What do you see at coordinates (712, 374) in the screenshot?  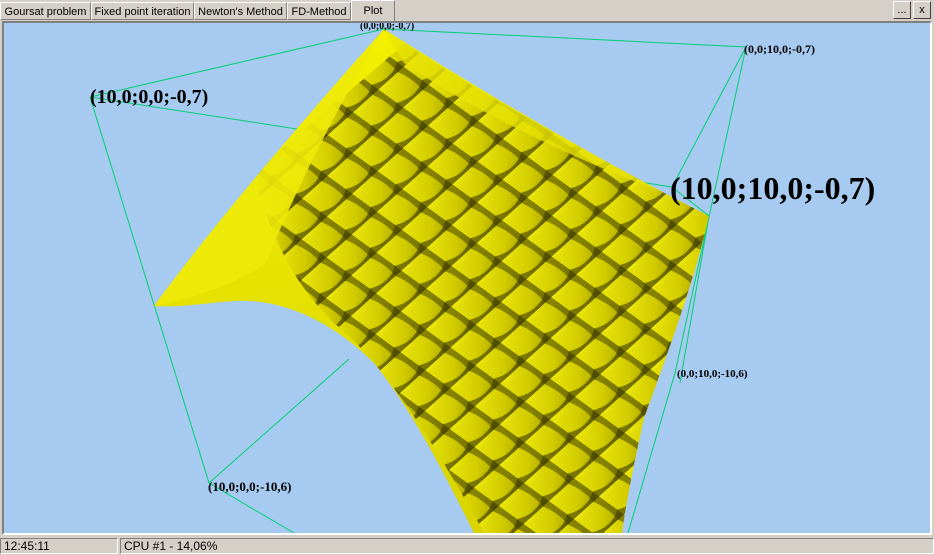 I see `corner-label-right-bottom: (0,0;10,0;-10,6)` at bounding box center [712, 374].